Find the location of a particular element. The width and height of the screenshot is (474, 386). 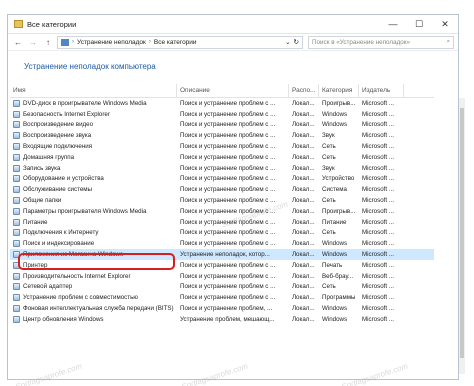

refresh-icon: ↻ is located at coordinates (296, 42).